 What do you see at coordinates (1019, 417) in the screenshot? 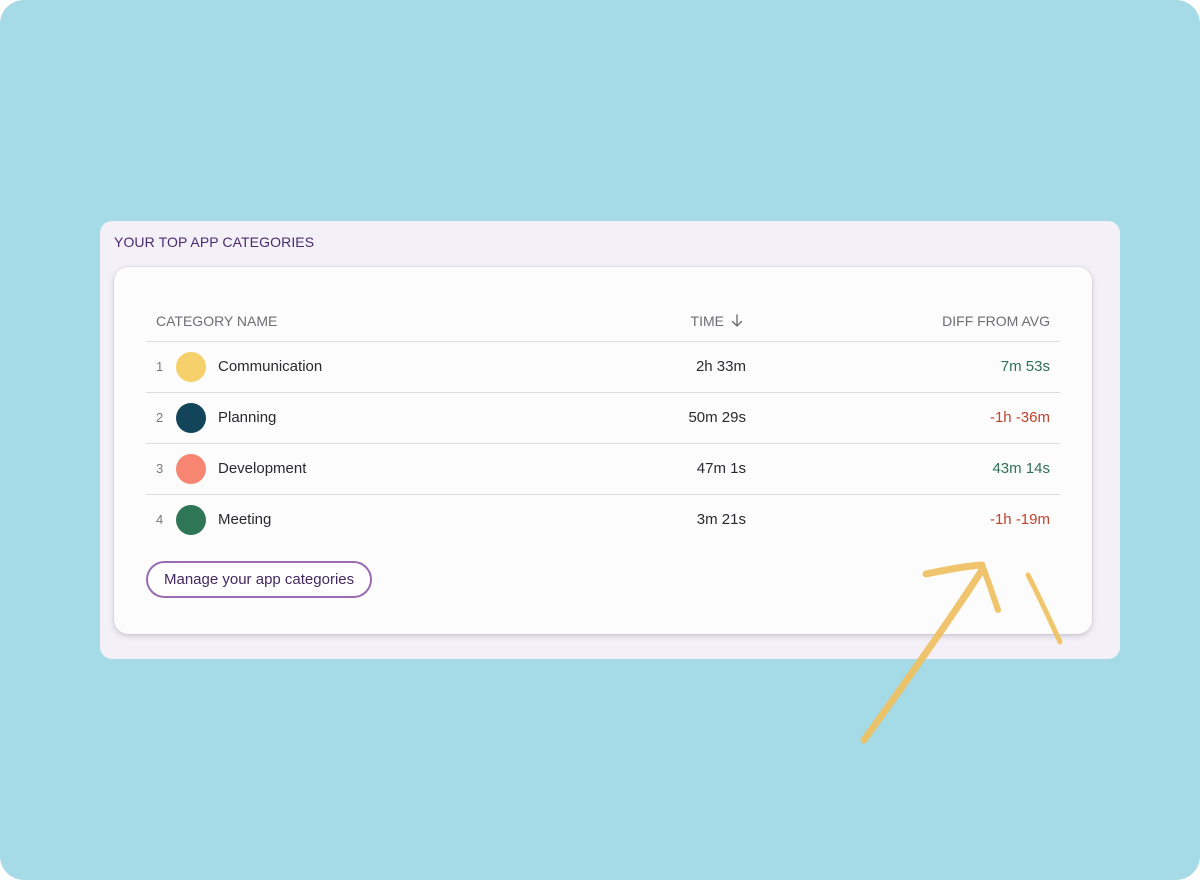
I see `category-diff: -1h -36m` at bounding box center [1019, 417].